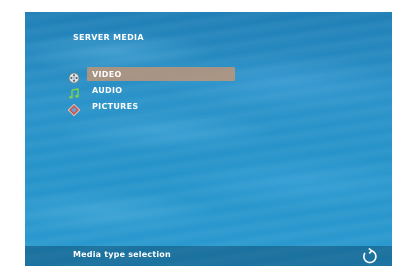 Image resolution: width=417 pixels, height=277 pixels. I want to click on menu-item-label: AUDIO, so click(107, 90).